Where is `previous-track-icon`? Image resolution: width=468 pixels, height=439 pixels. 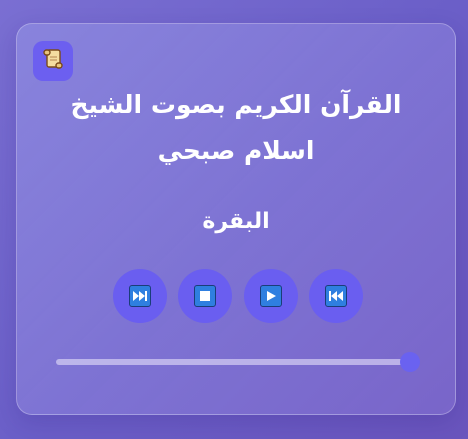
previous-track-icon is located at coordinates (335, 296).